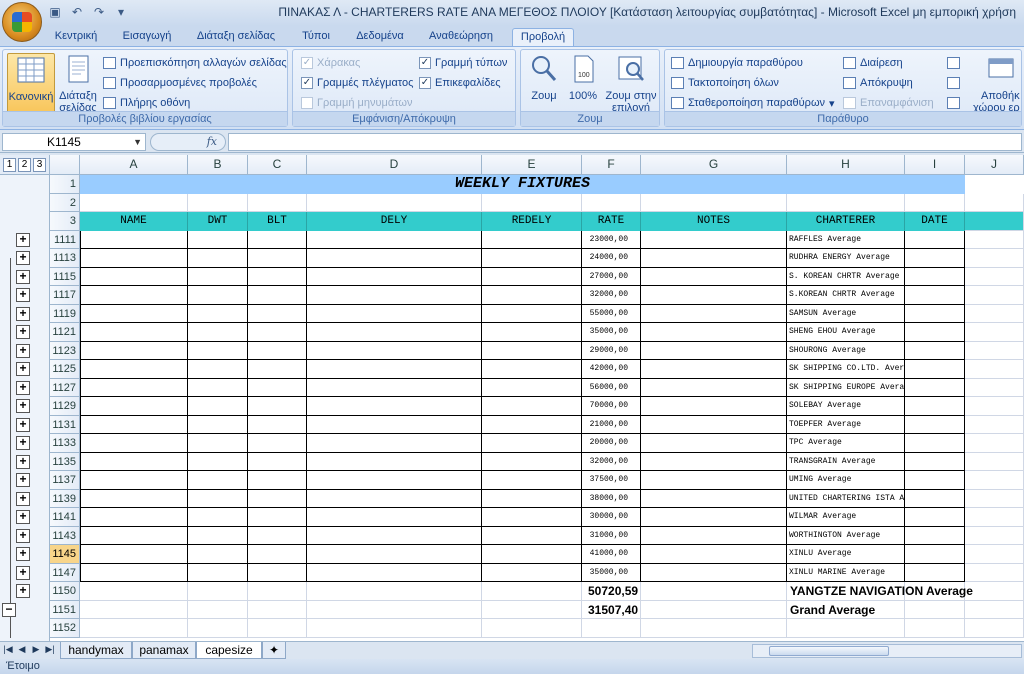  What do you see at coordinates (846, 239) in the screenshot?
I see `charterer-cell: RAFFLES Average` at bounding box center [846, 239].